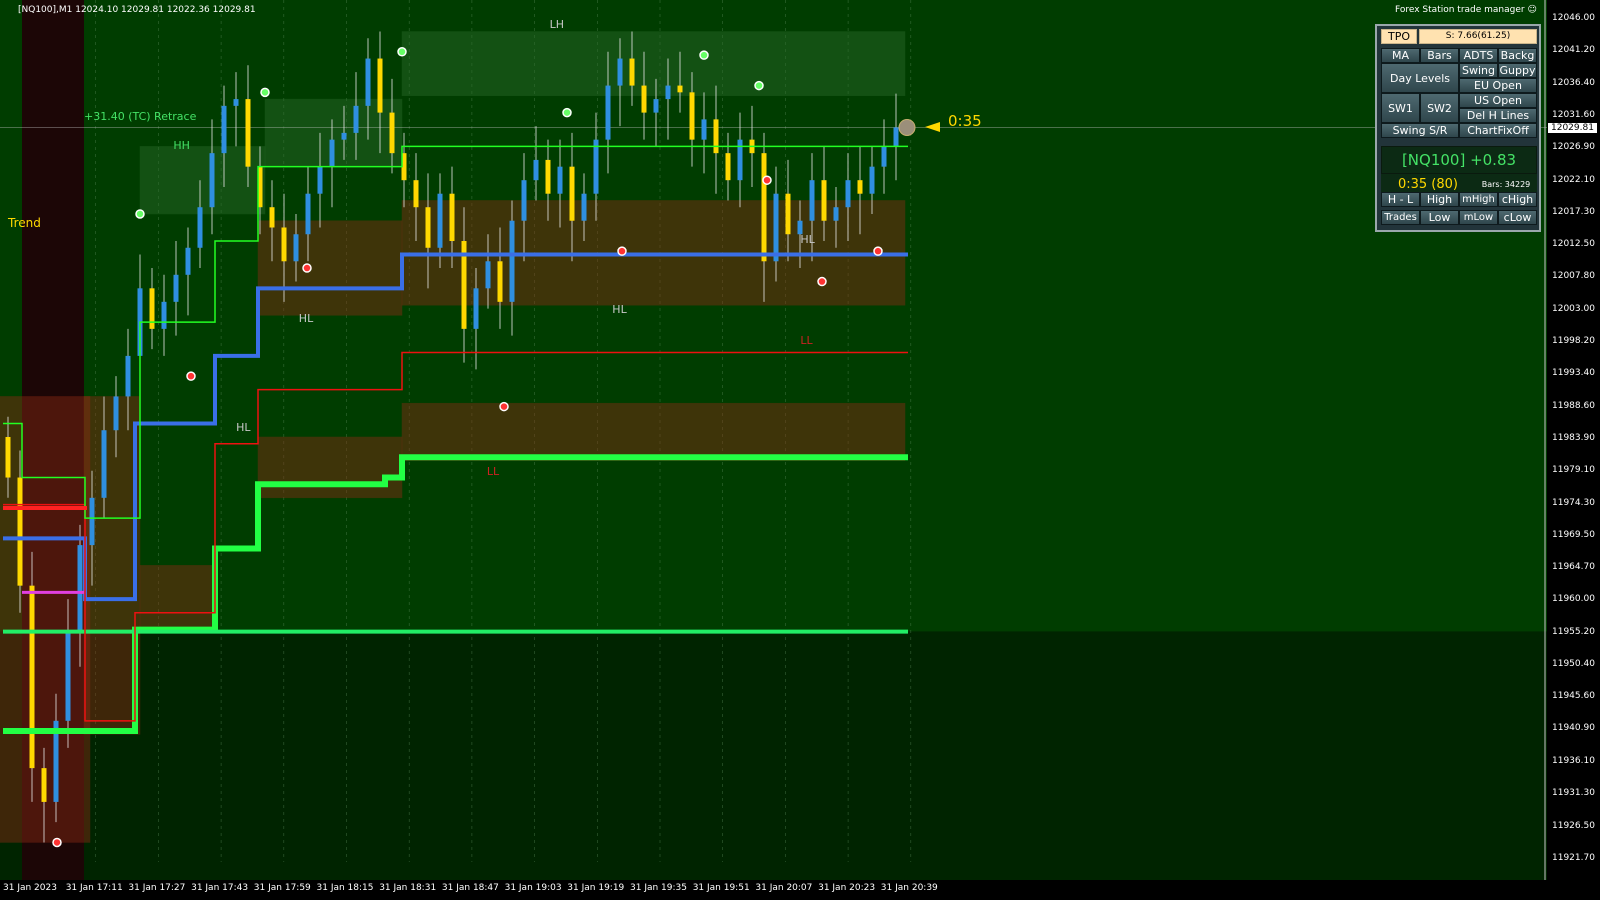 This screenshot has width=1600, height=900. I want to click on eu-open-button: EU Open, so click(1498, 85).